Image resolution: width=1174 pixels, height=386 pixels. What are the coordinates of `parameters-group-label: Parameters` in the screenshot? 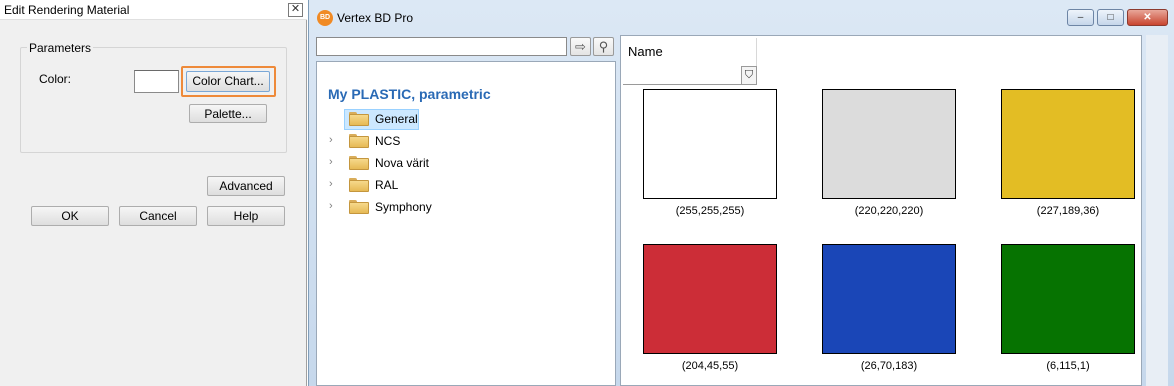 It's located at (60, 48).